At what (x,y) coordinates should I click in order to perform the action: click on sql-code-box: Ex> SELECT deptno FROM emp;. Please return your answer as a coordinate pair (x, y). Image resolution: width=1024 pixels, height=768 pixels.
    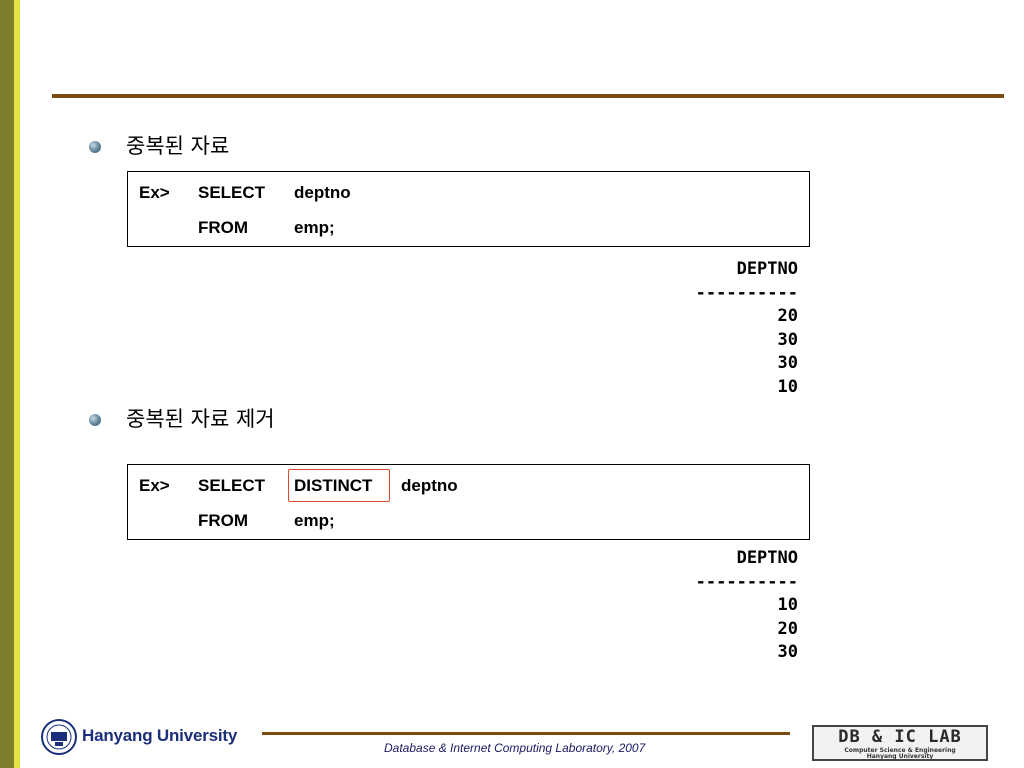
    Looking at the image, I should click on (468, 209).